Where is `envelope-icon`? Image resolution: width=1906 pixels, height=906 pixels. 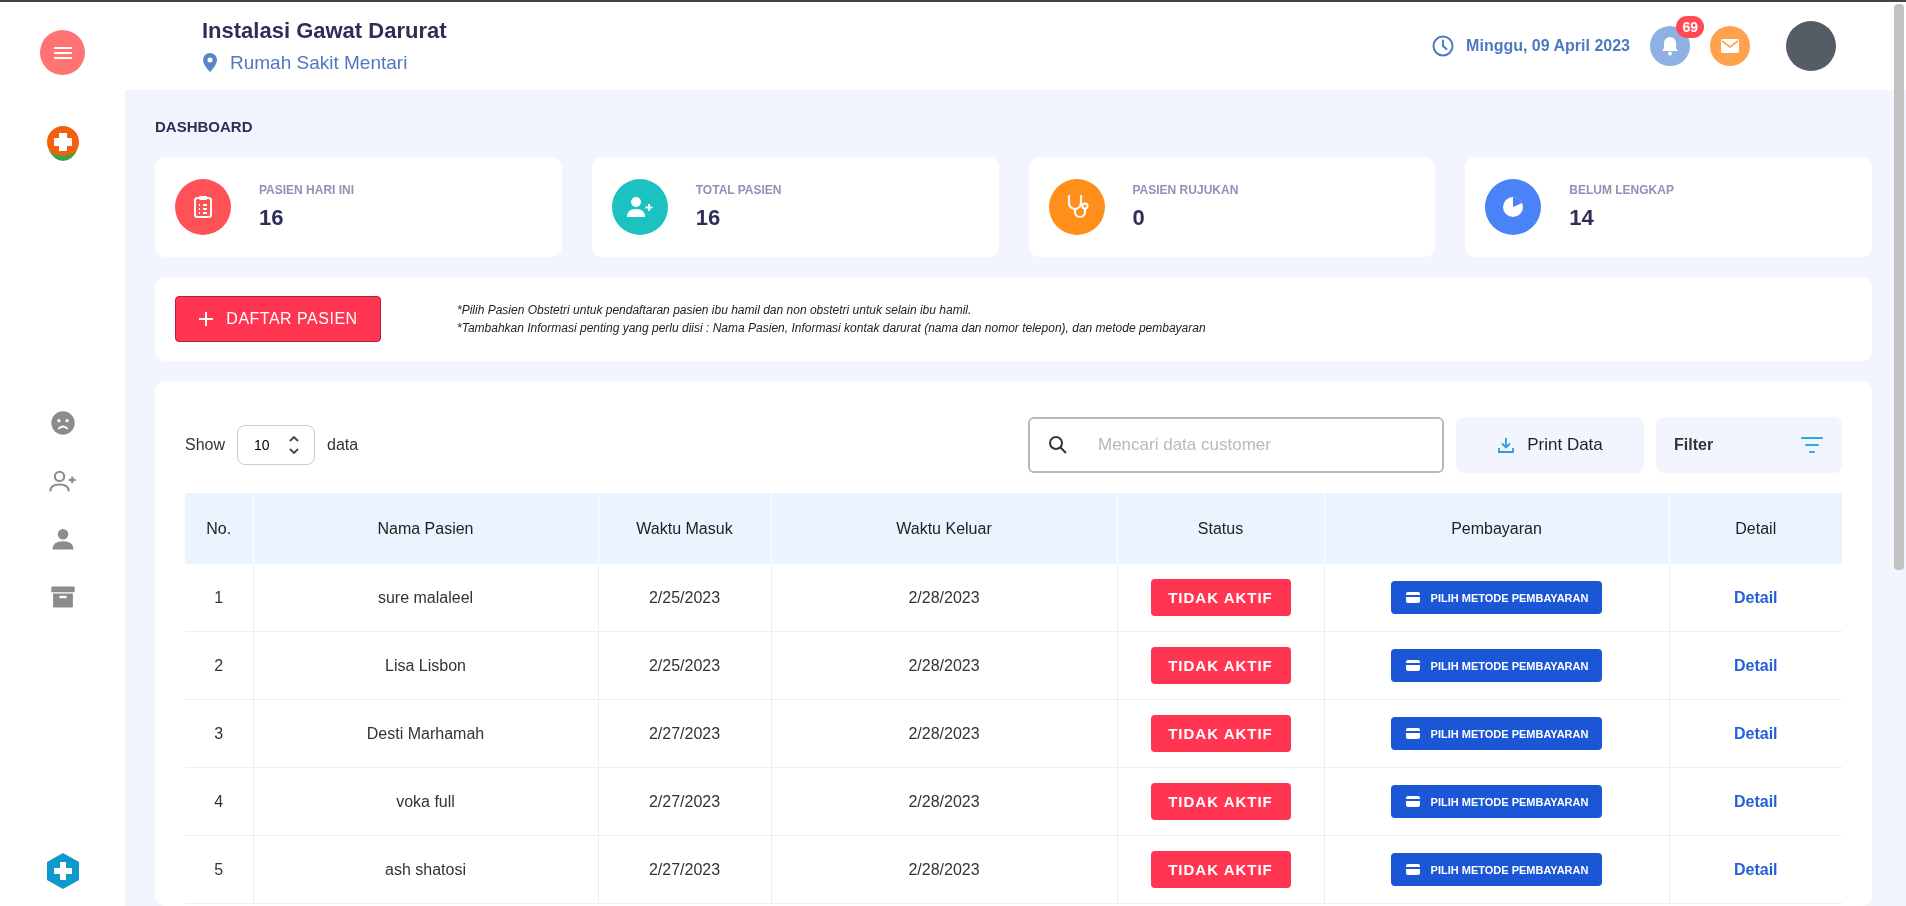
envelope-icon is located at coordinates (1730, 46).